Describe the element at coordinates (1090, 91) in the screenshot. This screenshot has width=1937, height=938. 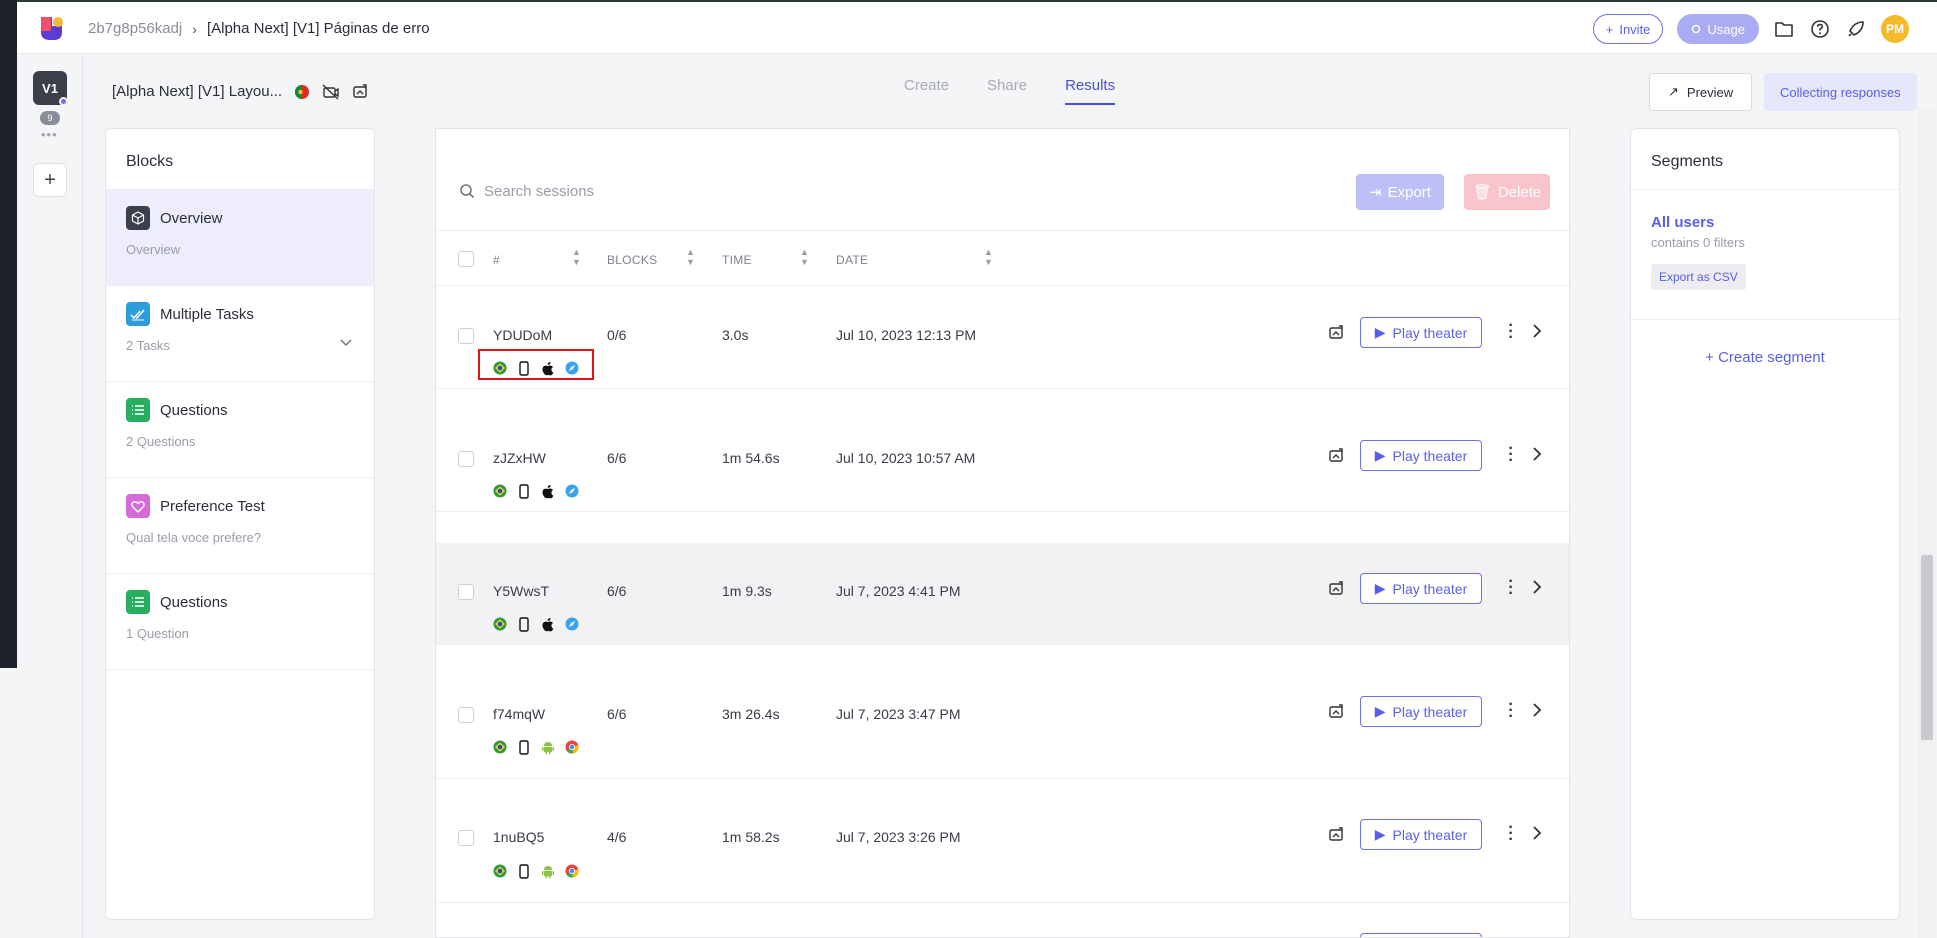
I see `tab-results: Results` at that location.